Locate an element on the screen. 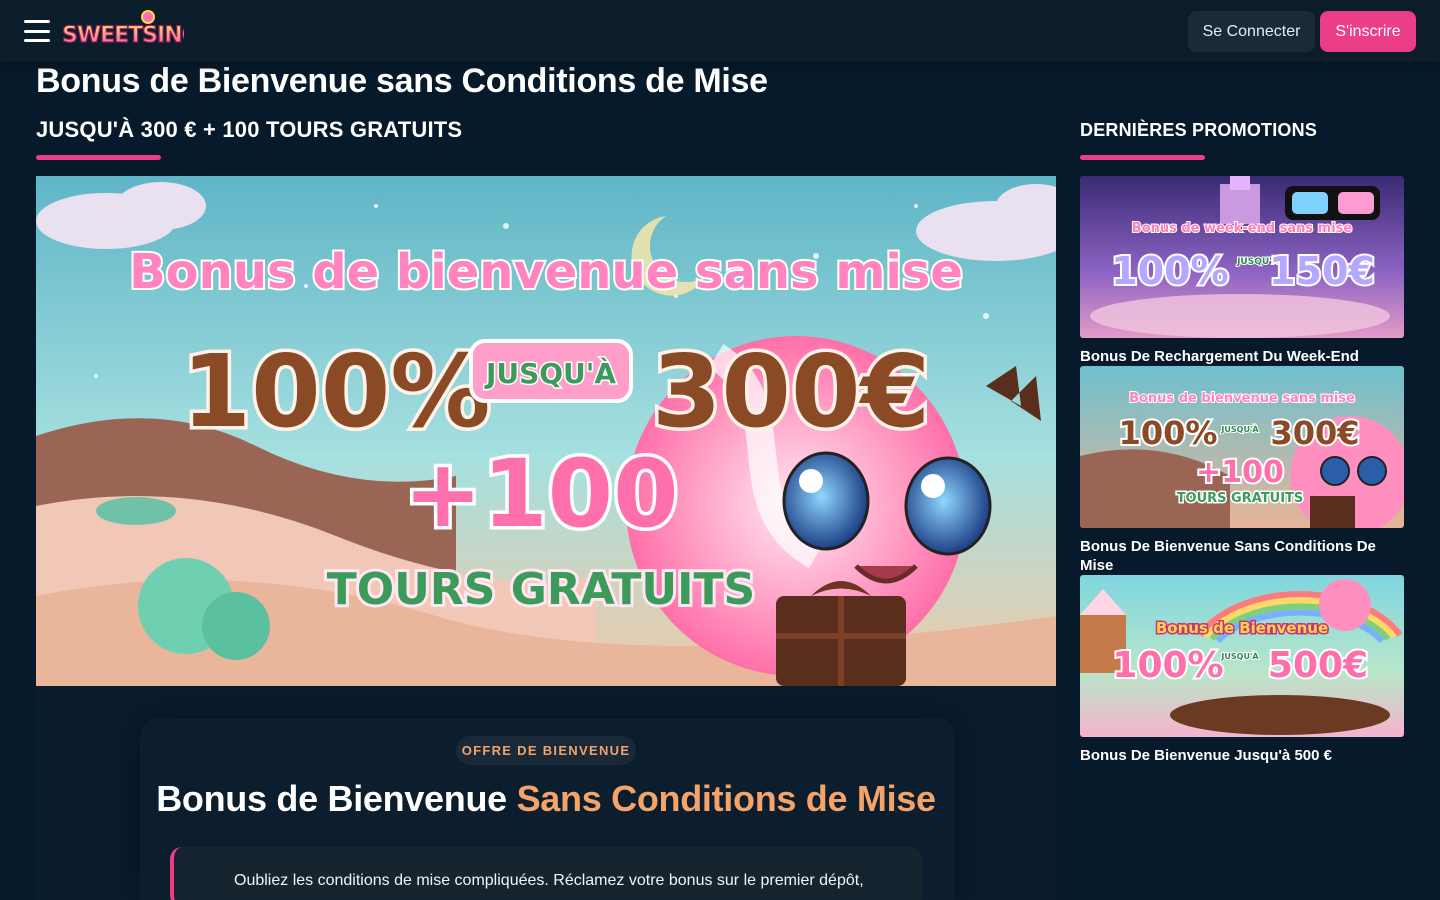  svg-text: SWEETSINO is located at coordinates (123, 35).